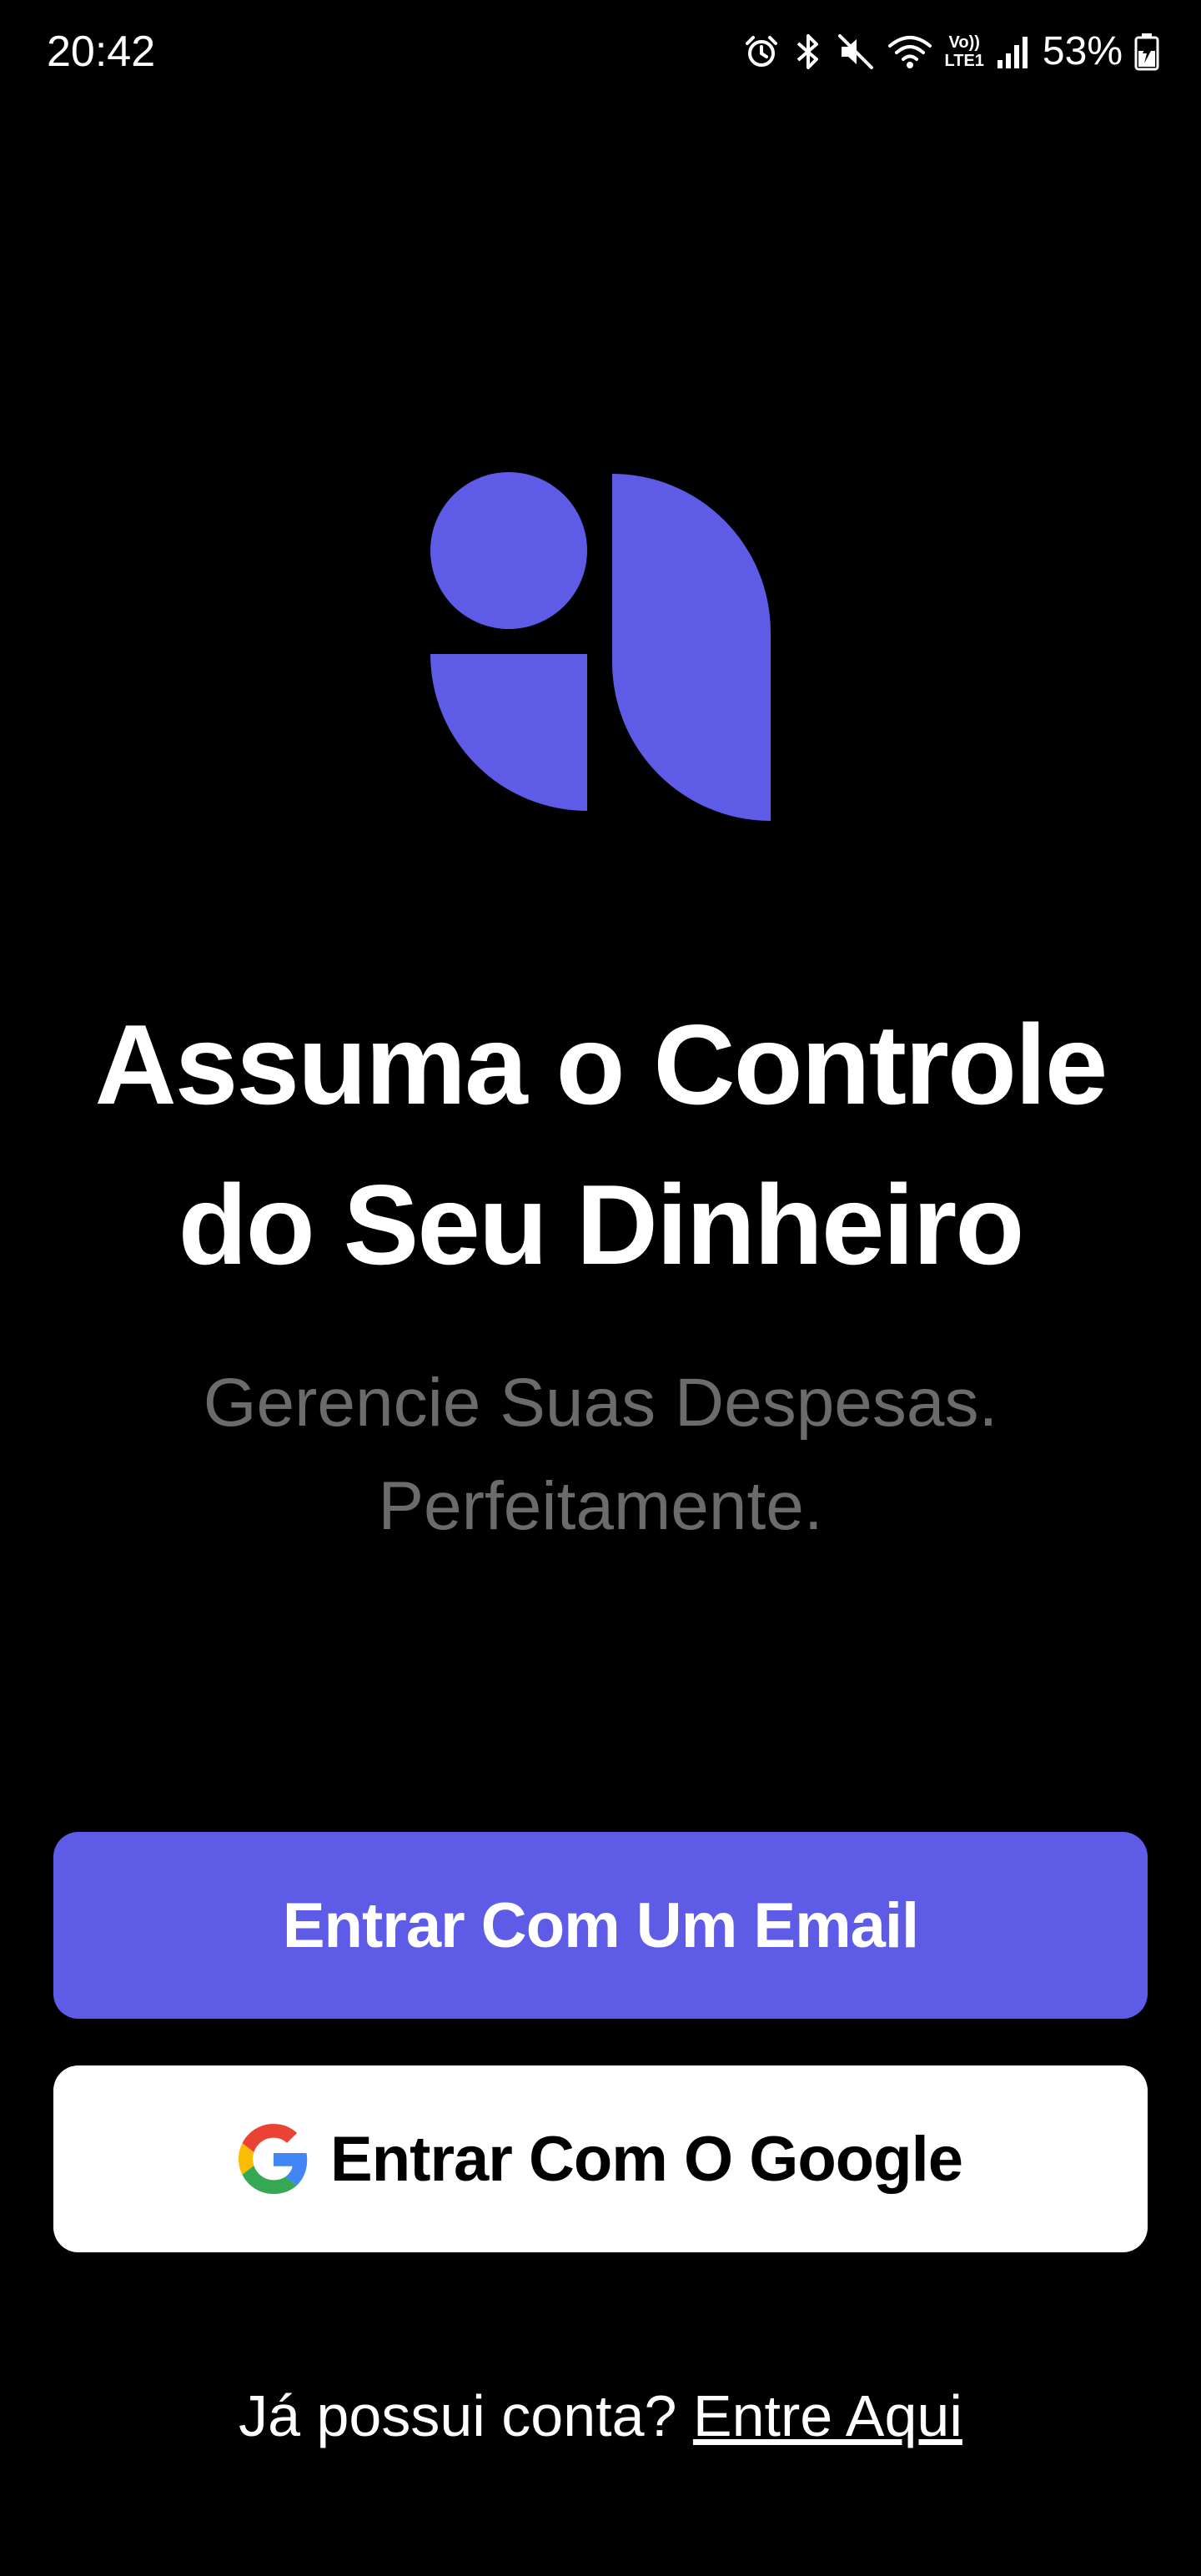 Image resolution: width=1201 pixels, height=2576 pixels. What do you see at coordinates (1014, 51) in the screenshot?
I see `signal-icon` at bounding box center [1014, 51].